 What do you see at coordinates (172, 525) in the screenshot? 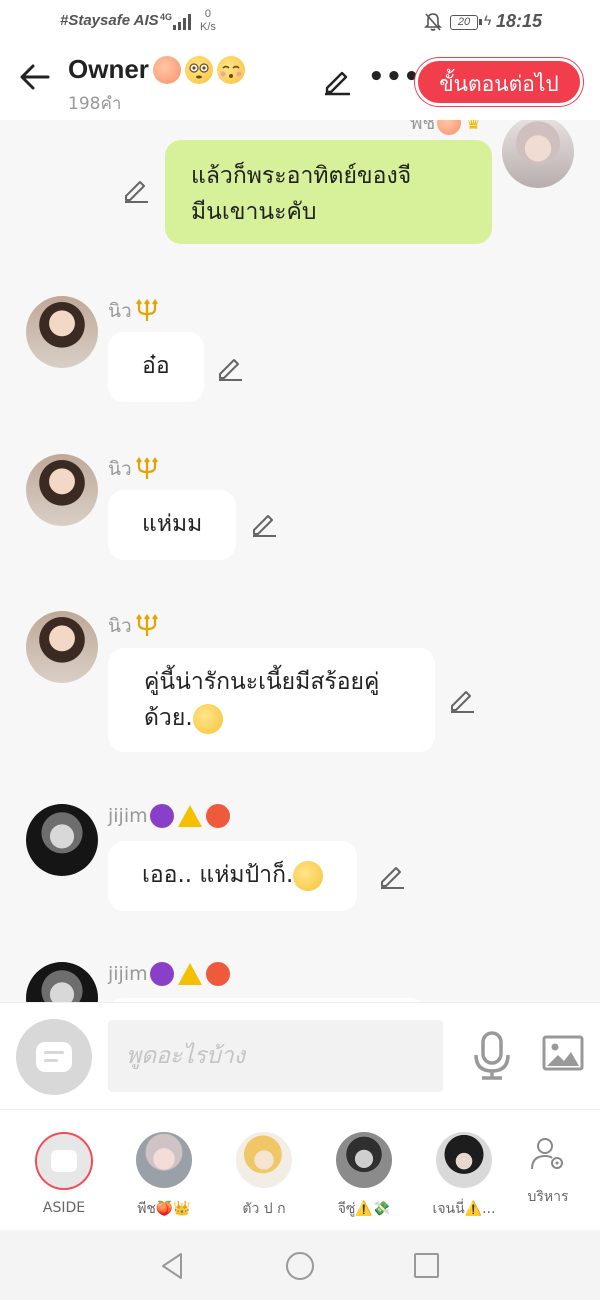
I see `chat-bubble: แห่มม` at bounding box center [172, 525].